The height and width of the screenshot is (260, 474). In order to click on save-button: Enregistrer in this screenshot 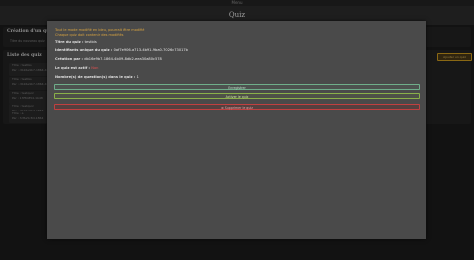, I will do `click(237, 87)`.